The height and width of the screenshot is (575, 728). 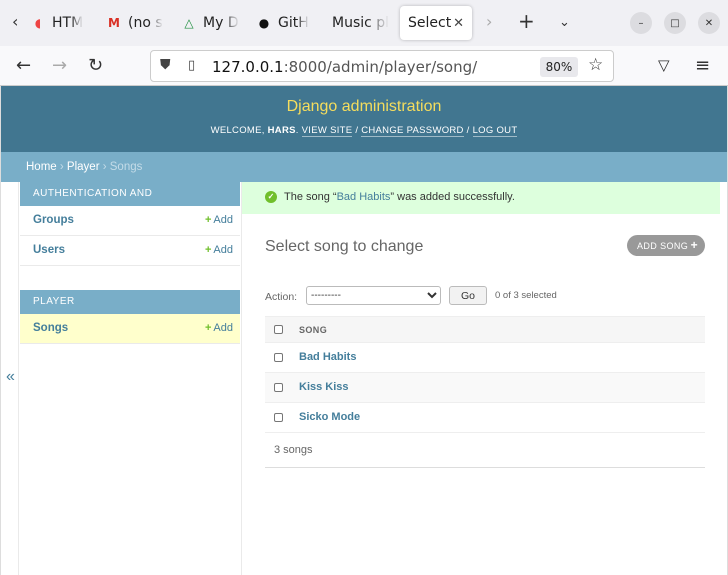 I want to click on zoom-level: 80%, so click(x=559, y=67).